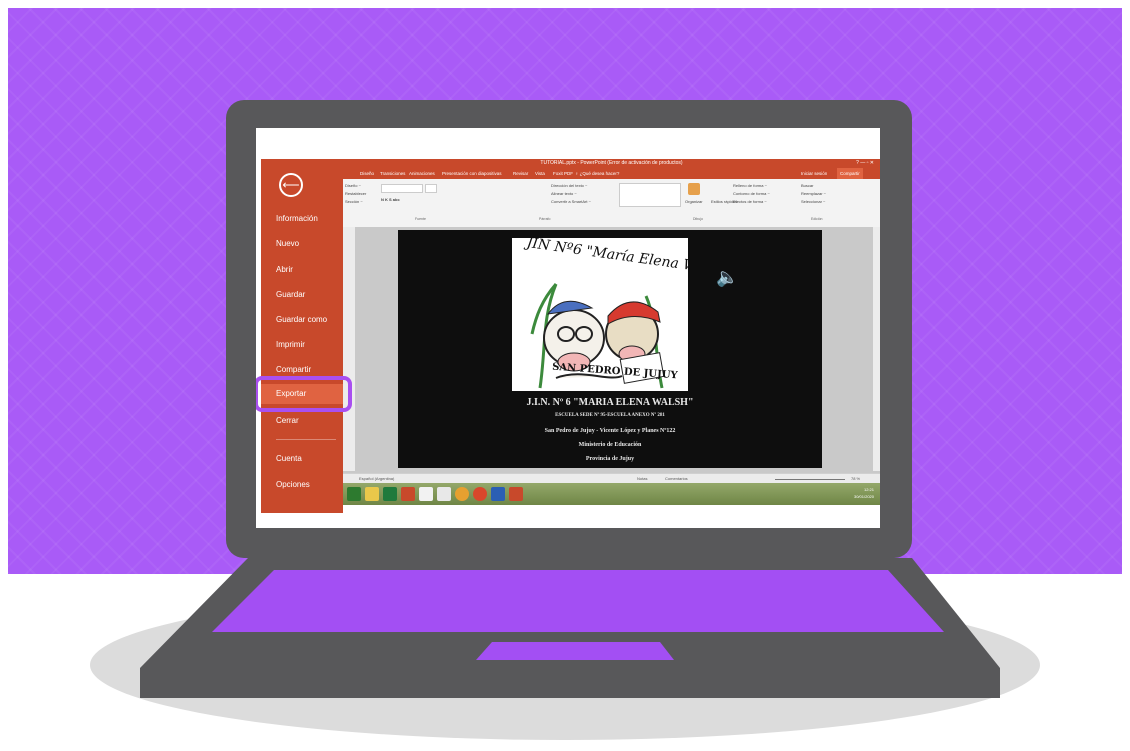 This screenshot has width=1130, height=751. Describe the element at coordinates (813, 201) in the screenshot. I see `select-button: Seleccionar ~` at that location.